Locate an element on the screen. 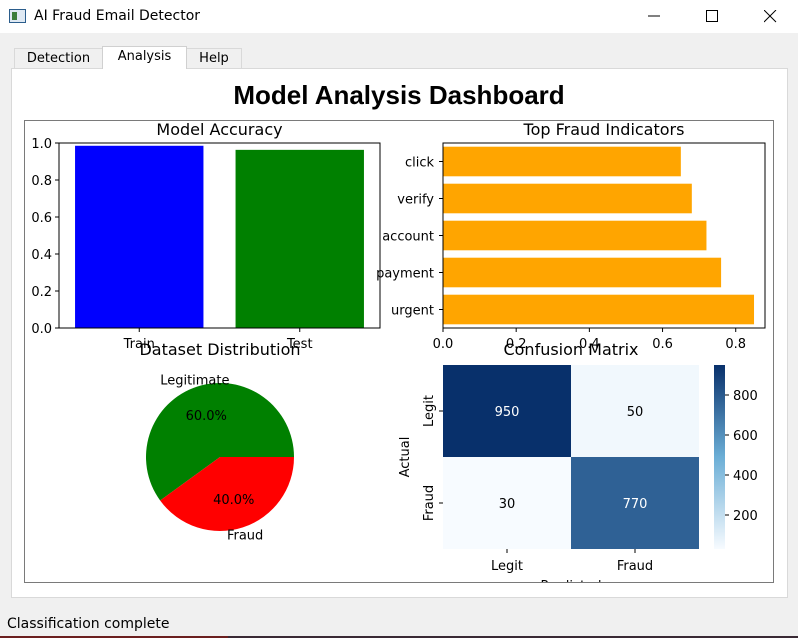 The height and width of the screenshot is (638, 798). maximize-button is located at coordinates (713, 16).